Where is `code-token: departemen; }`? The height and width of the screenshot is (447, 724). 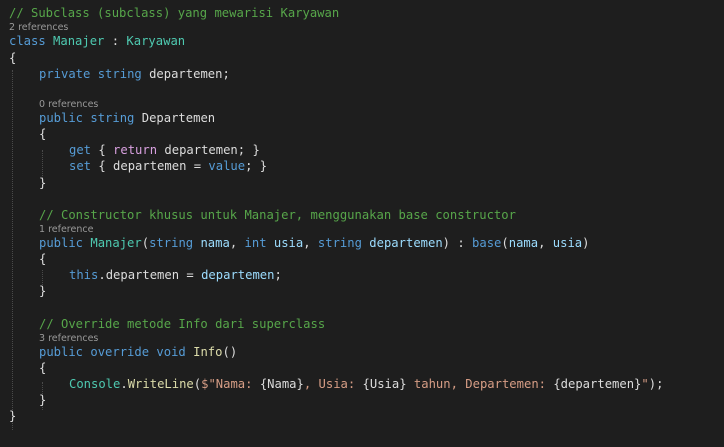
code-token: departemen; } is located at coordinates (208, 150).